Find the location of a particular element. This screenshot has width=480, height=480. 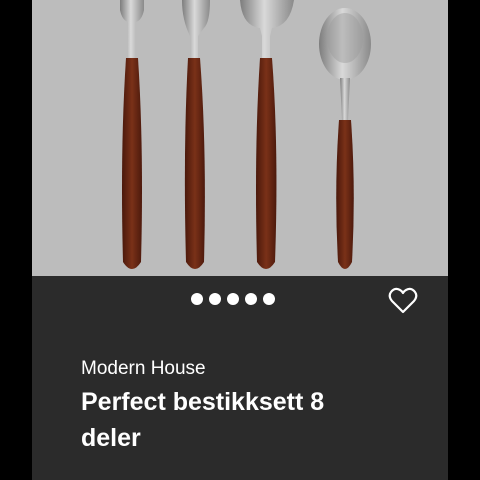

teaspoon-icon is located at coordinates (345, 138).